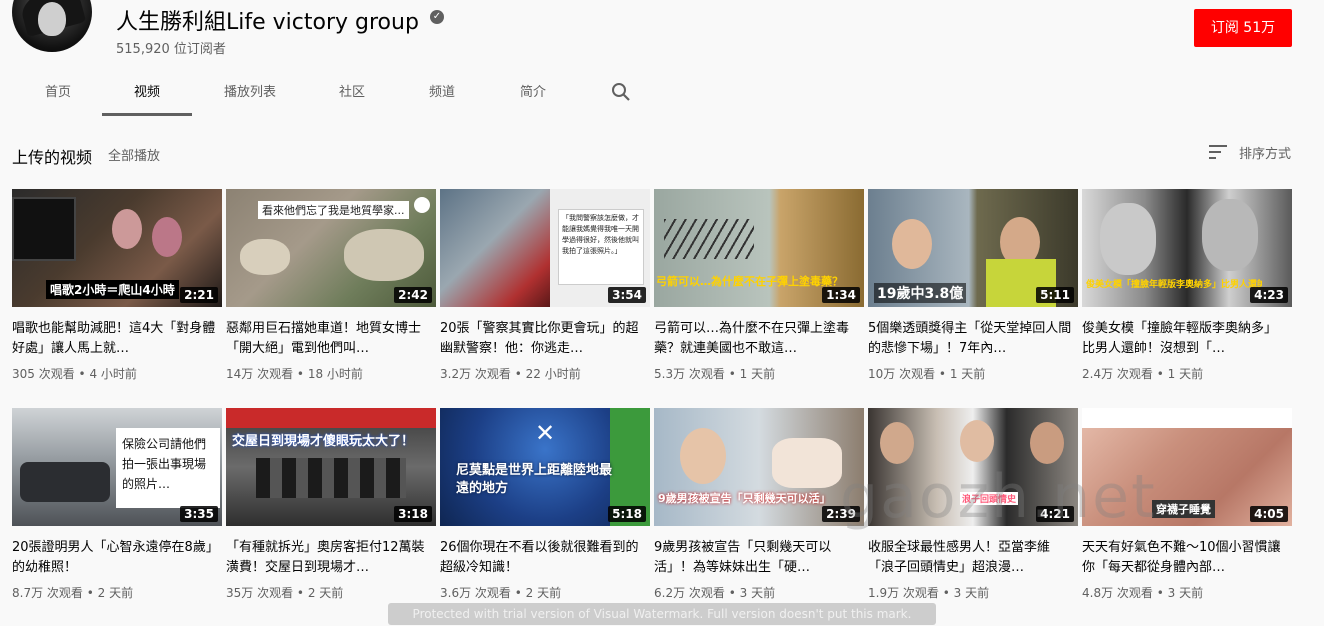 The height and width of the screenshot is (626, 1324). What do you see at coordinates (744, 498) in the screenshot?
I see `thumb-caption: 9歲男孩被宣告「只剩幾天可以活」` at bounding box center [744, 498].